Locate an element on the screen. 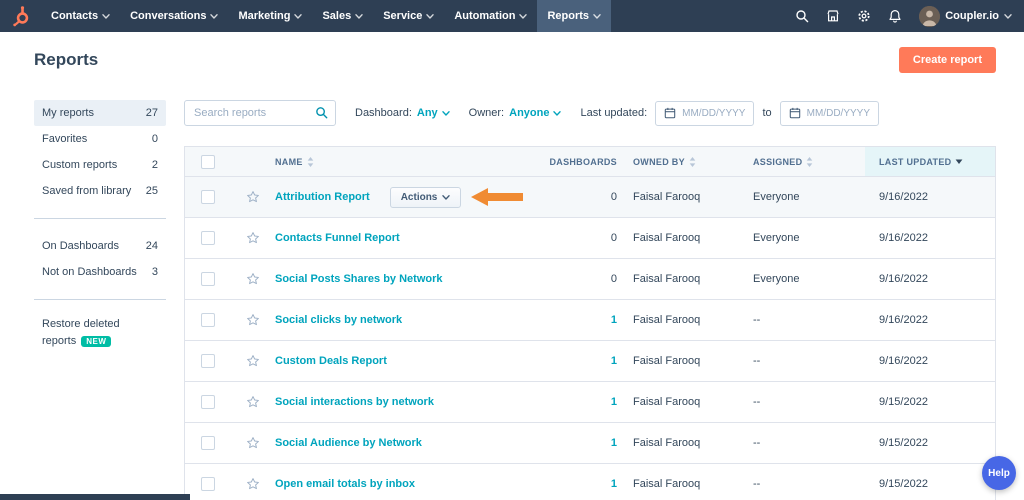 Image resolution: width=1024 pixels, height=500 pixels. report-name-link: Social Posts Shares by Network is located at coordinates (359, 279).